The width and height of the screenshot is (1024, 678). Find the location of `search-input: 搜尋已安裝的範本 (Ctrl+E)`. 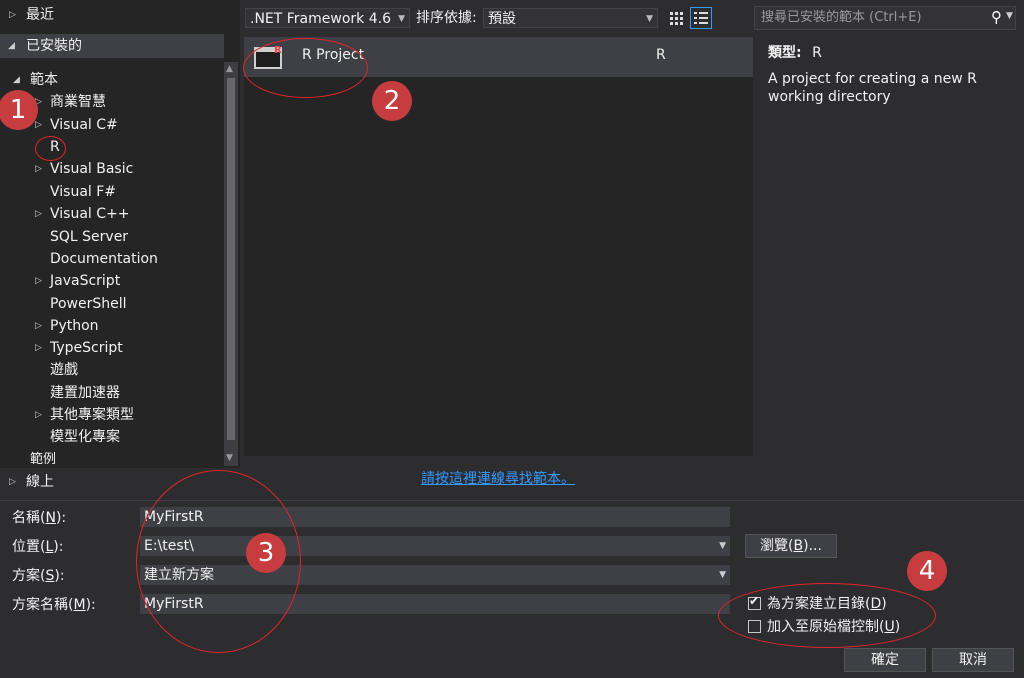

search-input: 搜尋已安裝的範本 (Ctrl+E) is located at coordinates (841, 18).